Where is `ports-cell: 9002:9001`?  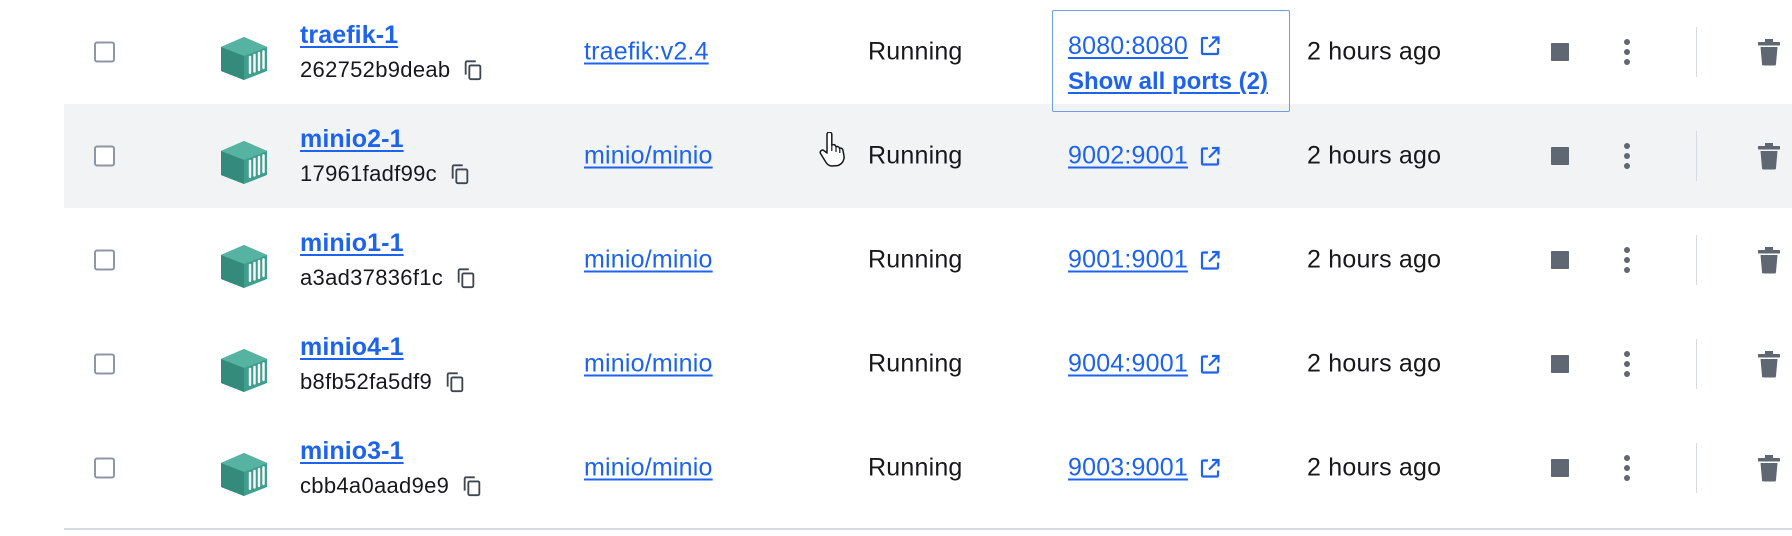 ports-cell: 9002:9001 is located at coordinates (1145, 156).